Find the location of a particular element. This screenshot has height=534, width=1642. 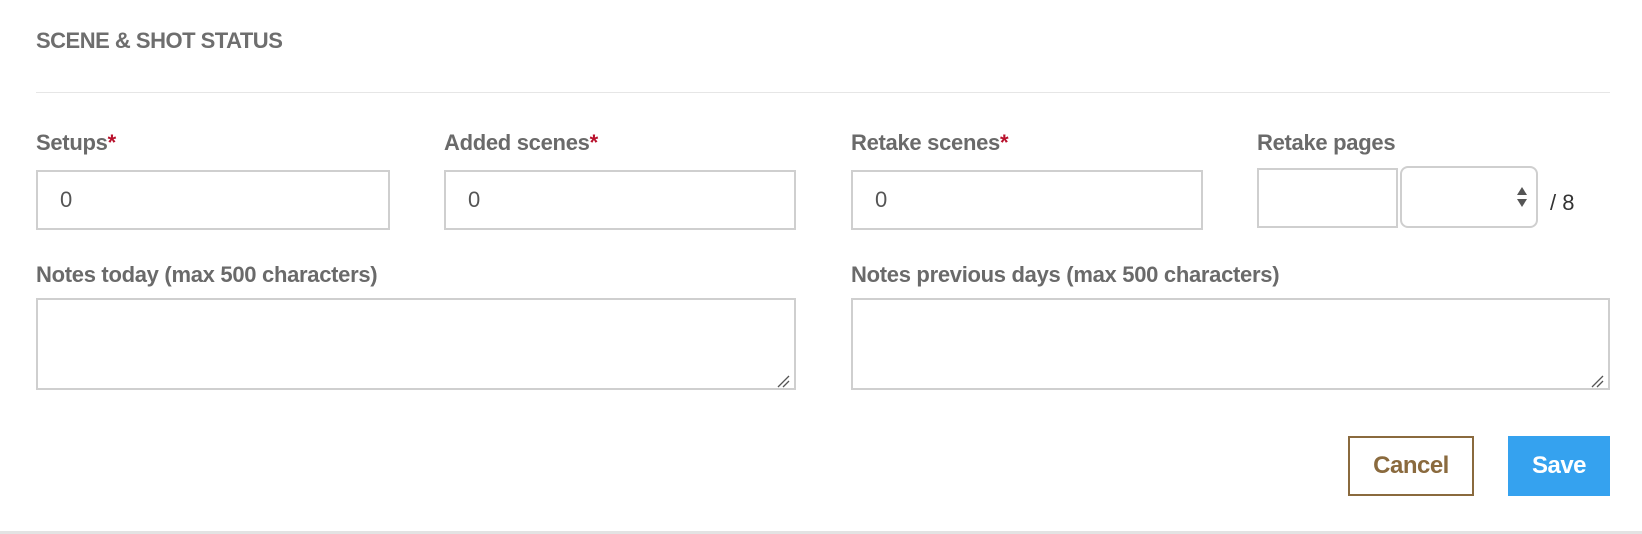

retake-pages-label: Retake pages is located at coordinates (1326, 142).